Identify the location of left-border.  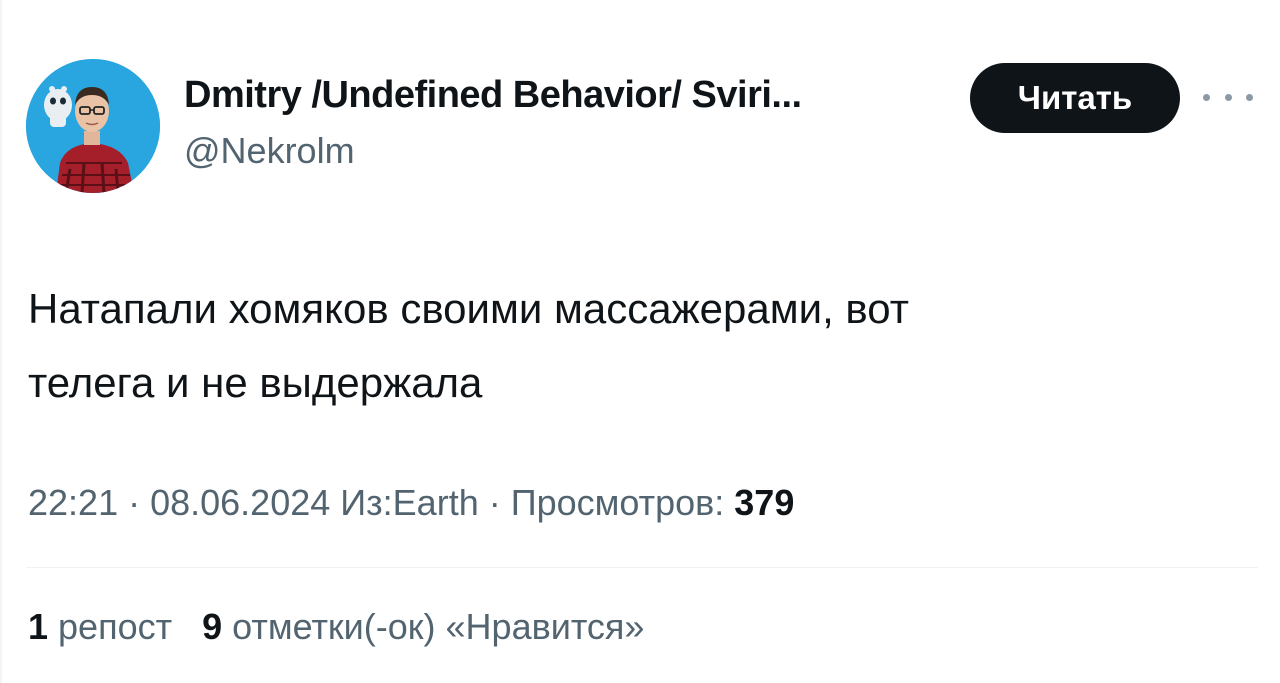
(1, 341).